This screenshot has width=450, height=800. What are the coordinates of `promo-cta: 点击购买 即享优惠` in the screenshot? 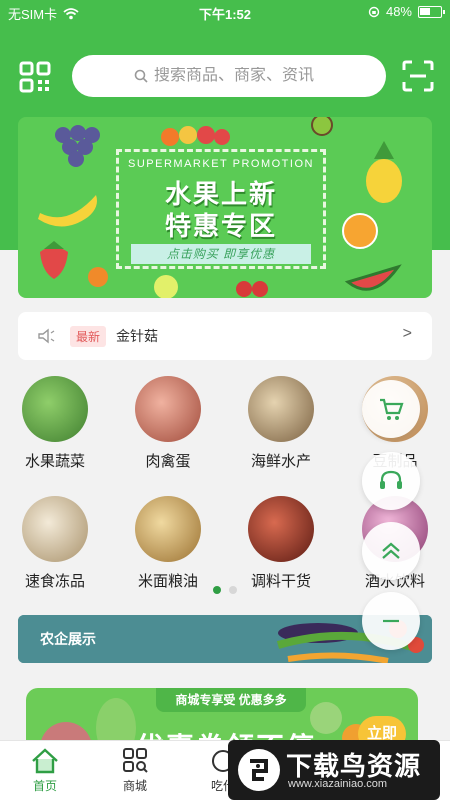 It's located at (221, 254).